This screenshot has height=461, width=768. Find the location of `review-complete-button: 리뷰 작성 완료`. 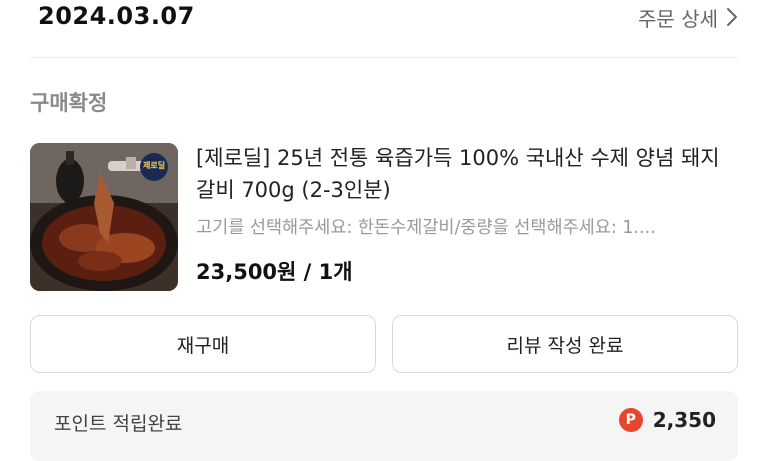

review-complete-button: 리뷰 작성 완료 is located at coordinates (565, 344).